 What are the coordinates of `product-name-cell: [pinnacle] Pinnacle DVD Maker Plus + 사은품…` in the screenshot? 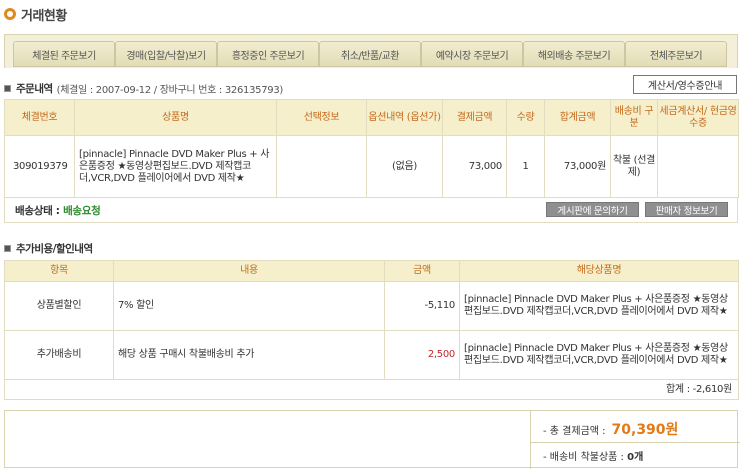 It's located at (175, 166).